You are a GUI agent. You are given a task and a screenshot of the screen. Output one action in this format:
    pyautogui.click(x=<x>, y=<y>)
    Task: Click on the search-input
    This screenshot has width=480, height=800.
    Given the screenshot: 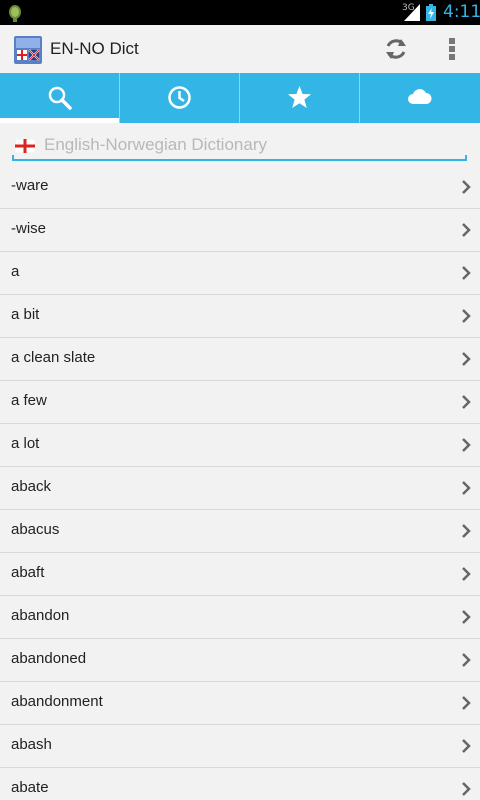 What is the action you would take?
    pyautogui.click(x=253, y=145)
    